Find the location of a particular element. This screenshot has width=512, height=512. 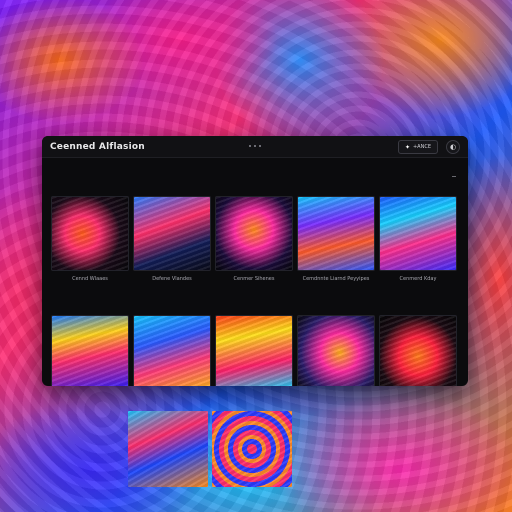

header-actions: ✦ +ANCE ◐ is located at coordinates (428, 147).